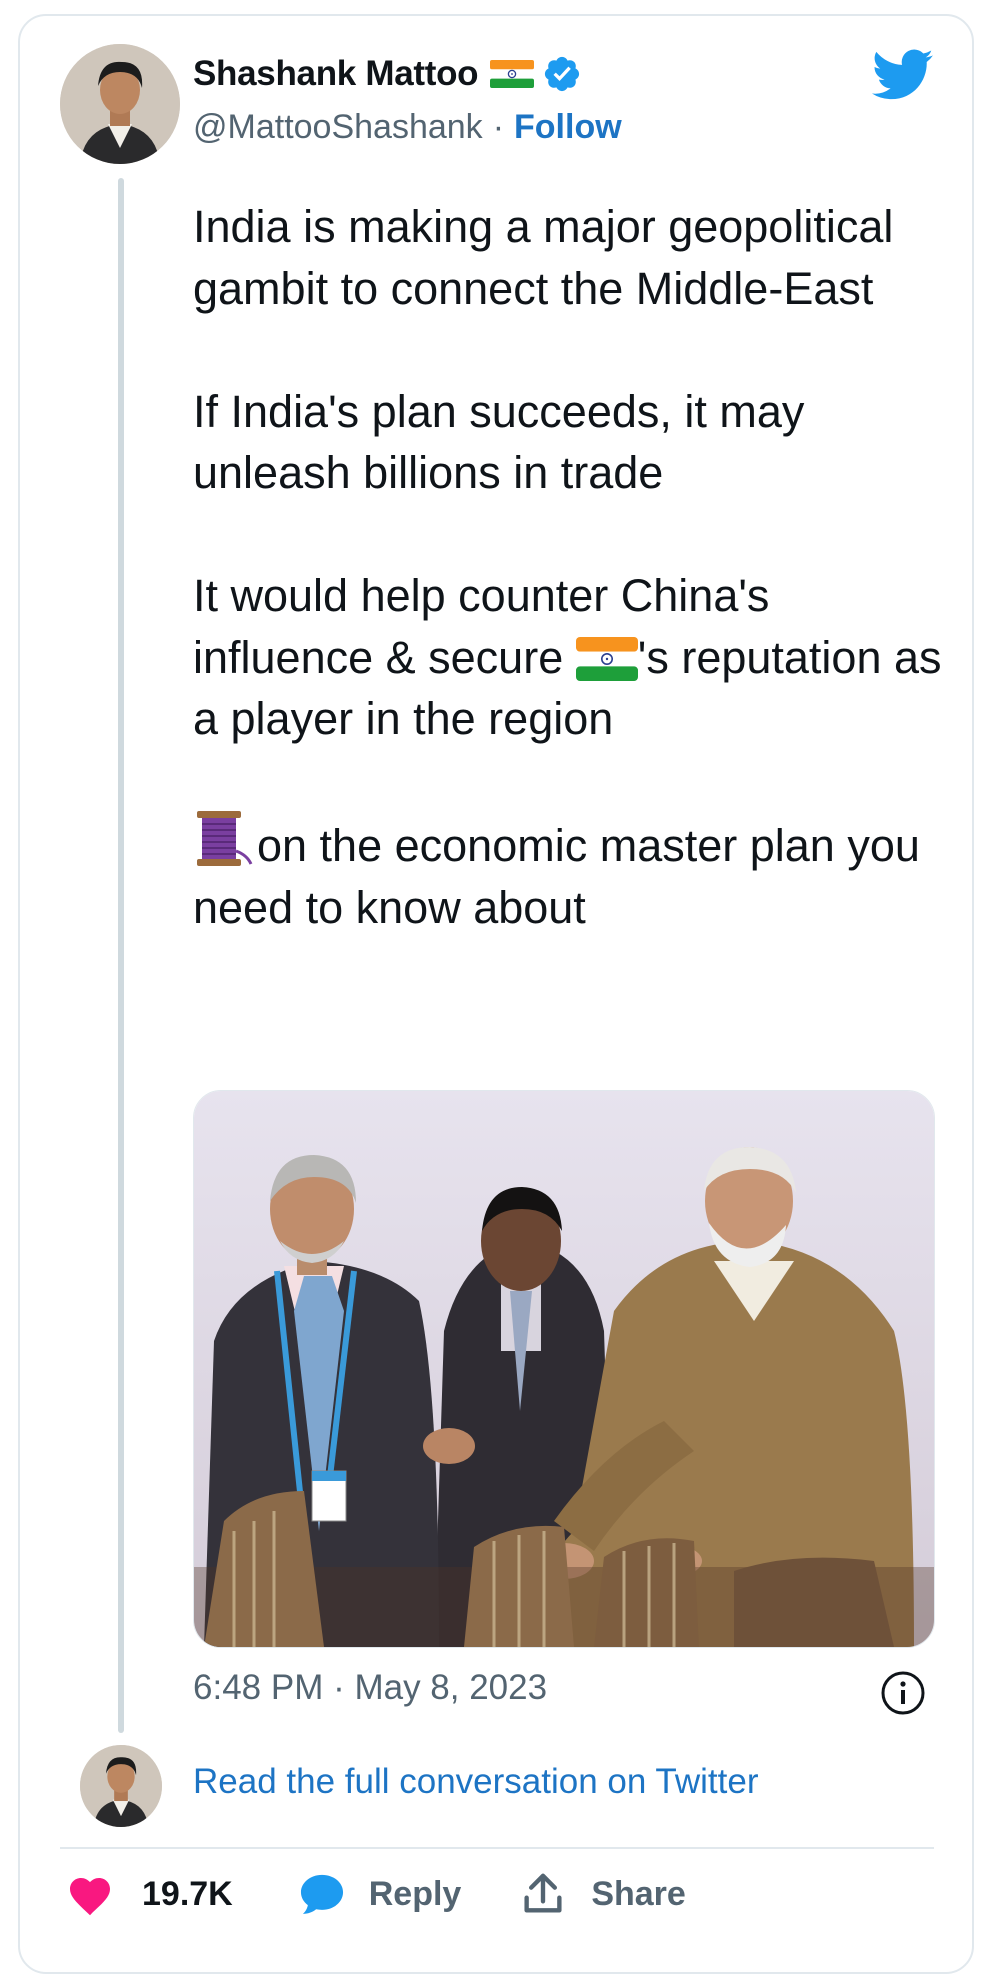  Describe the element at coordinates (121, 1786) in the screenshot. I see `author-avatar-small` at that location.